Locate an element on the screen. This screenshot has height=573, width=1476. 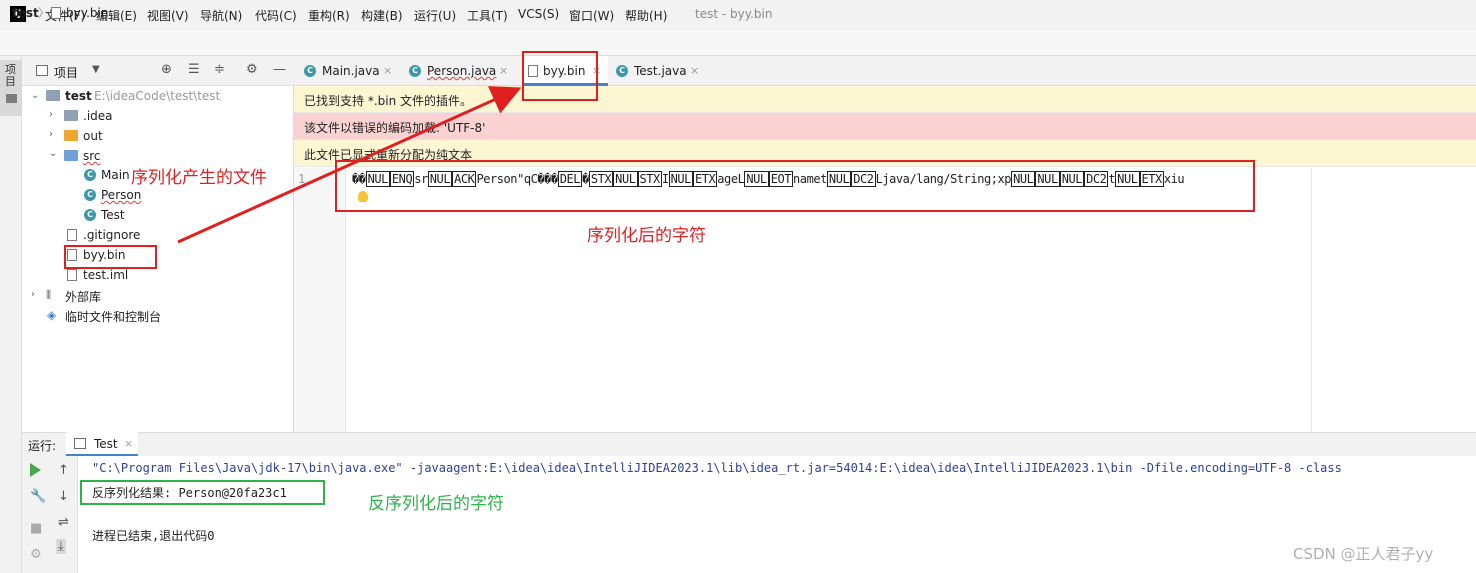
watermark: CSDN @正人君子yy is located at coordinates (1363, 554).